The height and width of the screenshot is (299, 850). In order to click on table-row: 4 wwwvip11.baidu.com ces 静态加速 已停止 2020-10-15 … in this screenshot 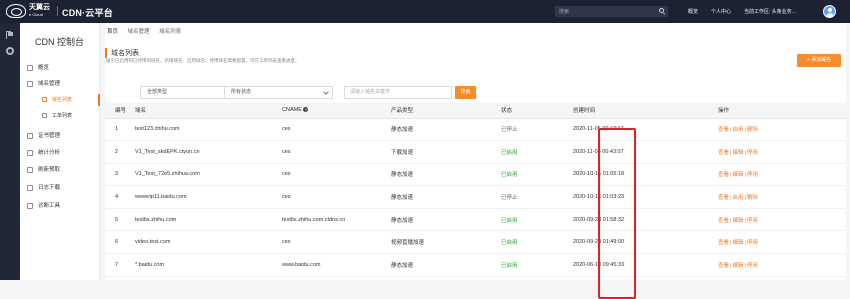, I will do `click(475, 197)`.